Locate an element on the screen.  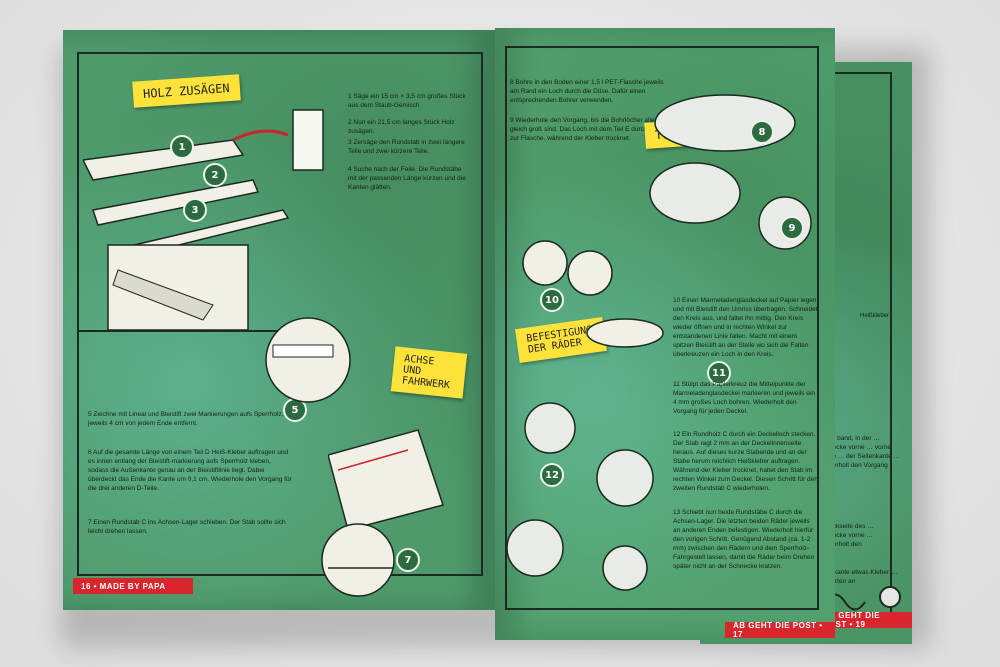
step-number-3: 3 is located at coordinates (195, 210).